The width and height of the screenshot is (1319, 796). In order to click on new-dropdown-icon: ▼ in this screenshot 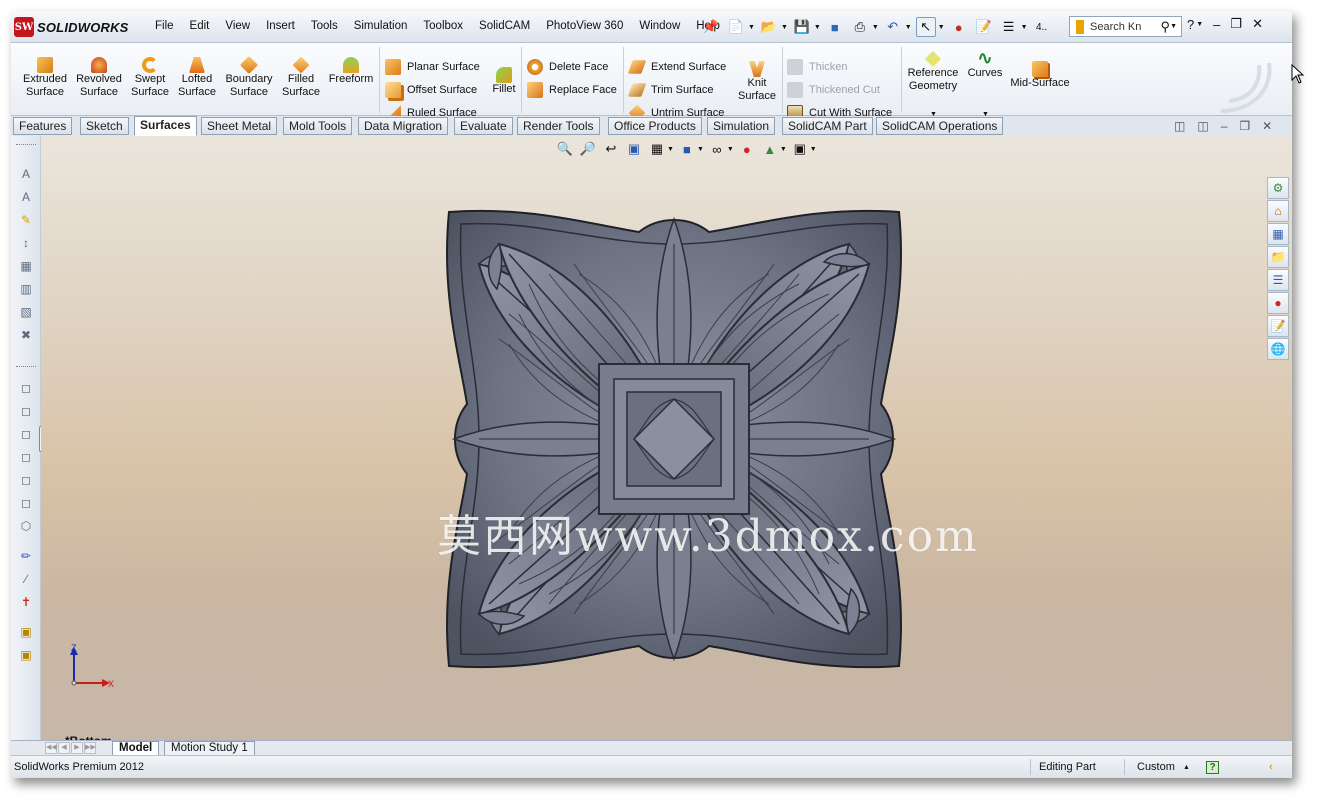, I will do `click(751, 27)`.